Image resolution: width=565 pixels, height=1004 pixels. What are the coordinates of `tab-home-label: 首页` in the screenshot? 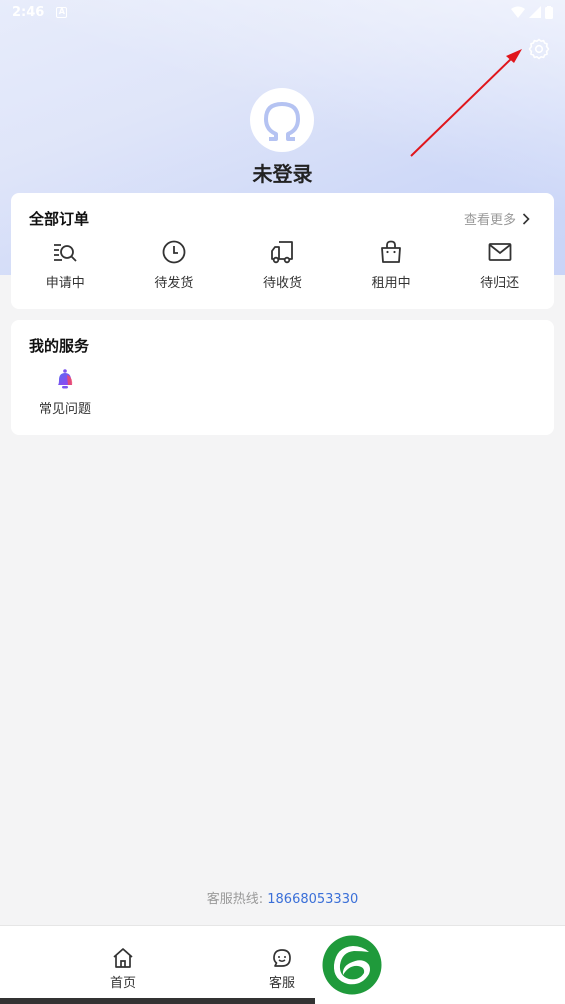 It's located at (122, 983).